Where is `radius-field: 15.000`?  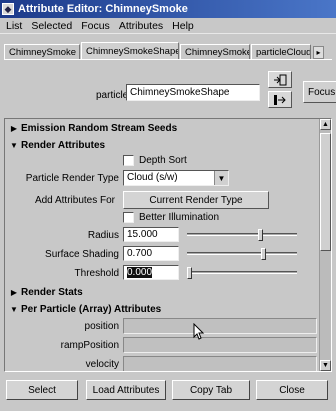 radius-field: 15.000 is located at coordinates (151, 234).